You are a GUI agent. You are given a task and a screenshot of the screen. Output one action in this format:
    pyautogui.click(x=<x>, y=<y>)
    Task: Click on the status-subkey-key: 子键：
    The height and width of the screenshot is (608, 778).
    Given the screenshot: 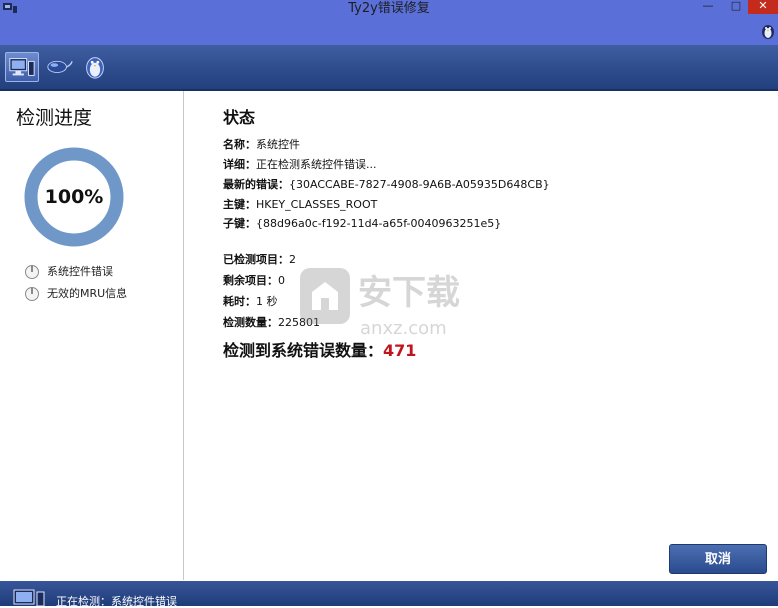 What is the action you would take?
    pyautogui.click(x=239, y=223)
    